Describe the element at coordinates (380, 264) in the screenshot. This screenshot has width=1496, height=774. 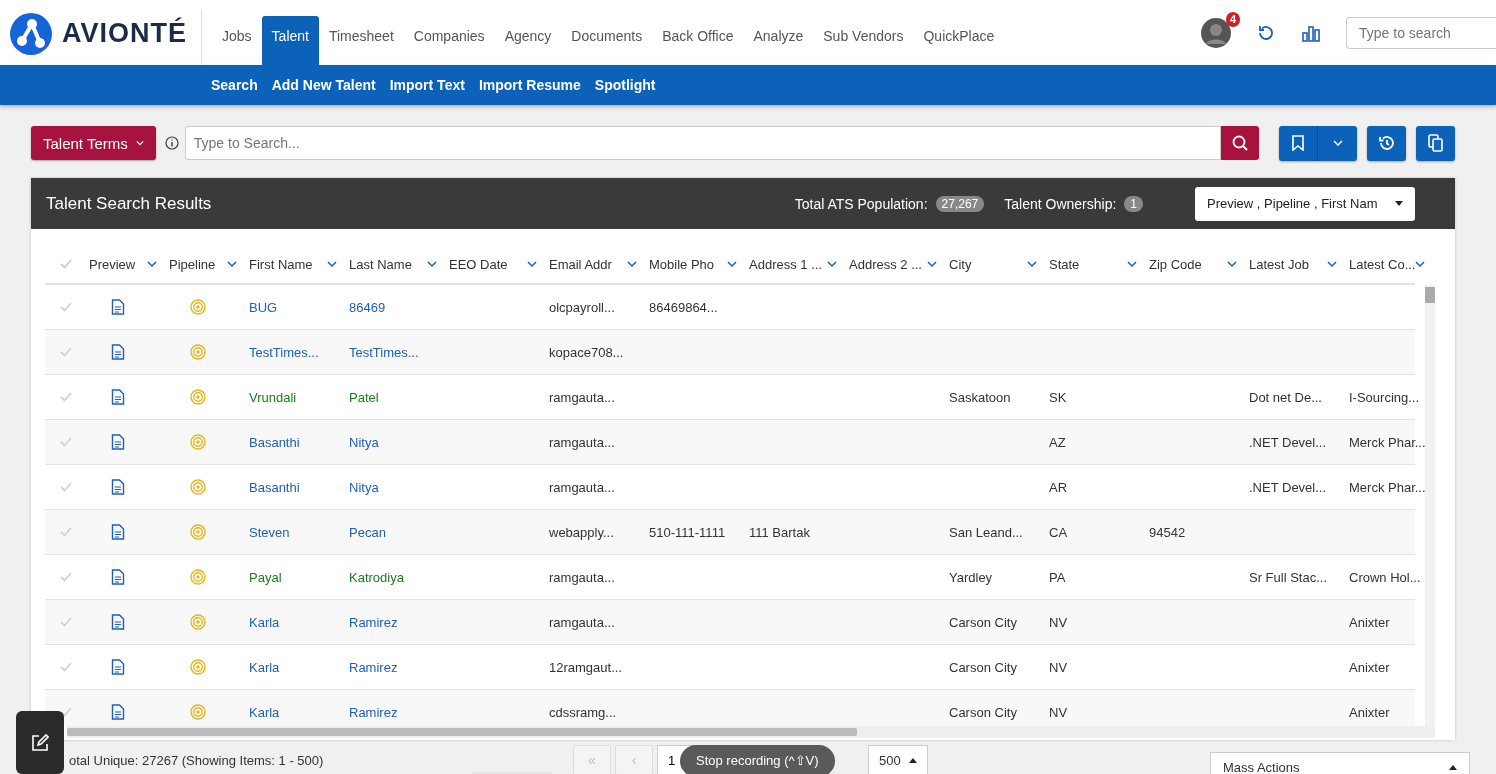
I see `column-header: Last Name` at that location.